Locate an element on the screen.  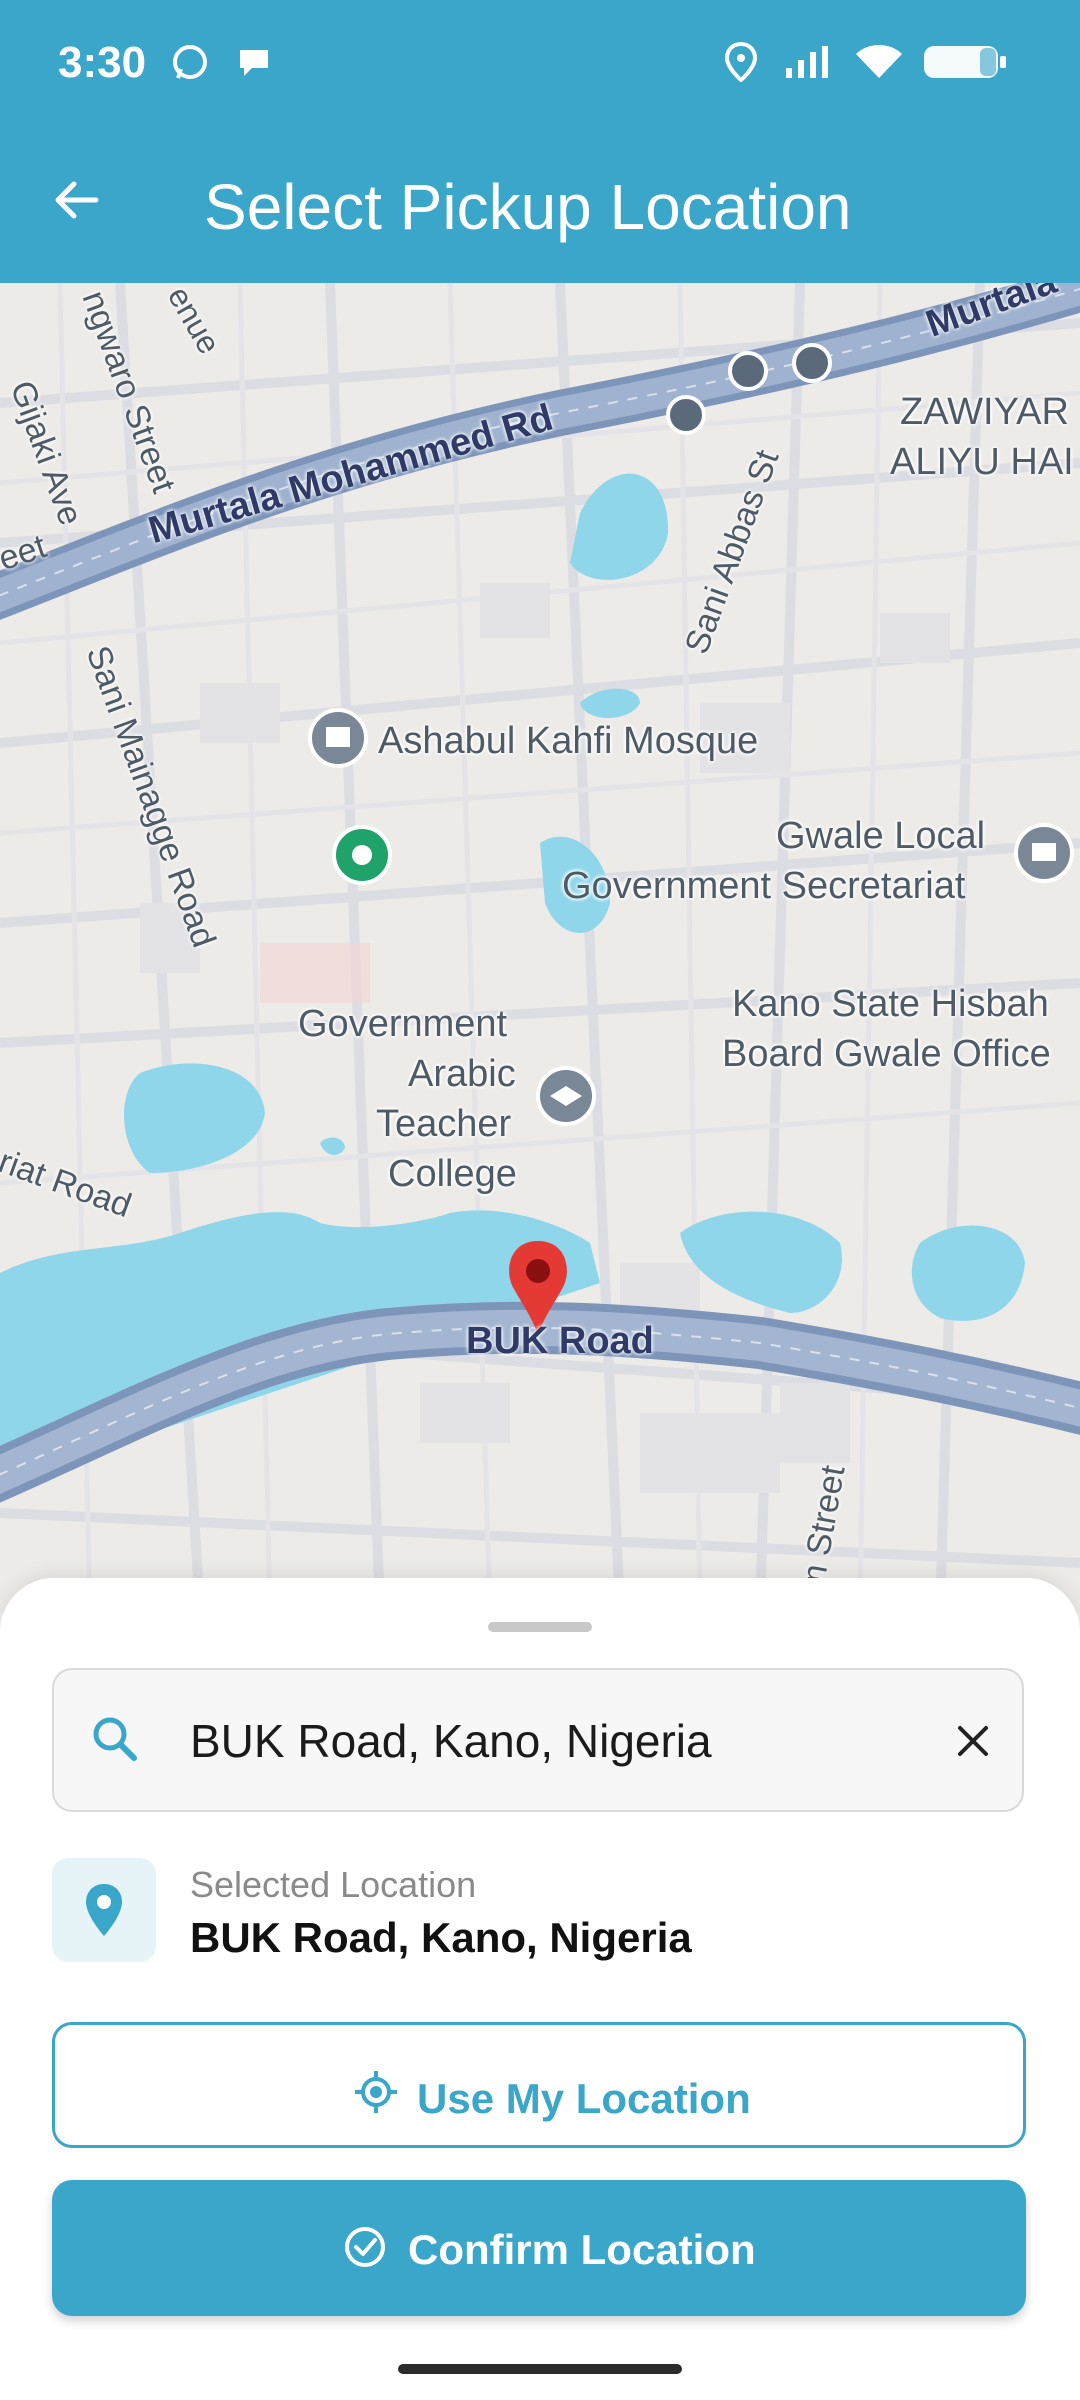
location-pin-tile is located at coordinates (104, 1910).